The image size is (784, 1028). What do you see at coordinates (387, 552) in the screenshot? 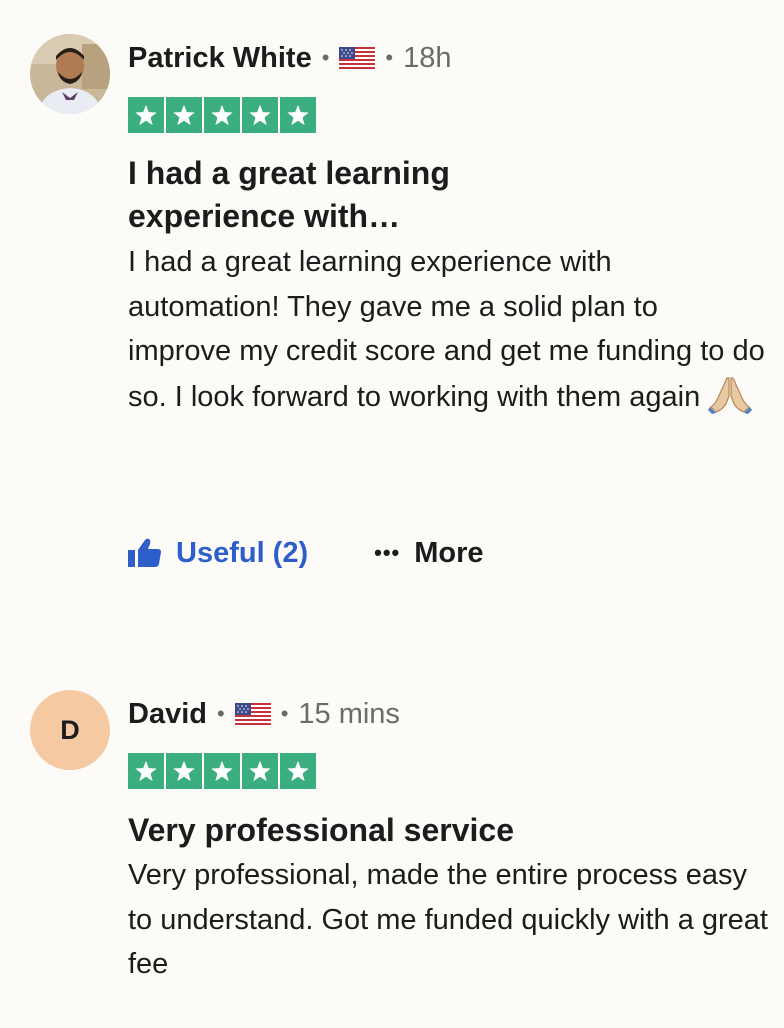
I see `more-dots-icon: •••` at bounding box center [387, 552].